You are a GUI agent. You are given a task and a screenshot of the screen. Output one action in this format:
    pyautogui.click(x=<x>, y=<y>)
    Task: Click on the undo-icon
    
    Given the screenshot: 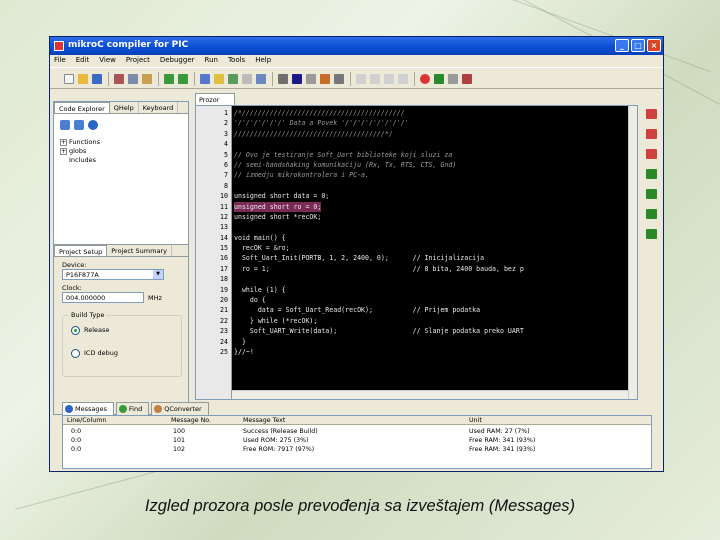 What is the action you would take?
    pyautogui.click(x=169, y=79)
    